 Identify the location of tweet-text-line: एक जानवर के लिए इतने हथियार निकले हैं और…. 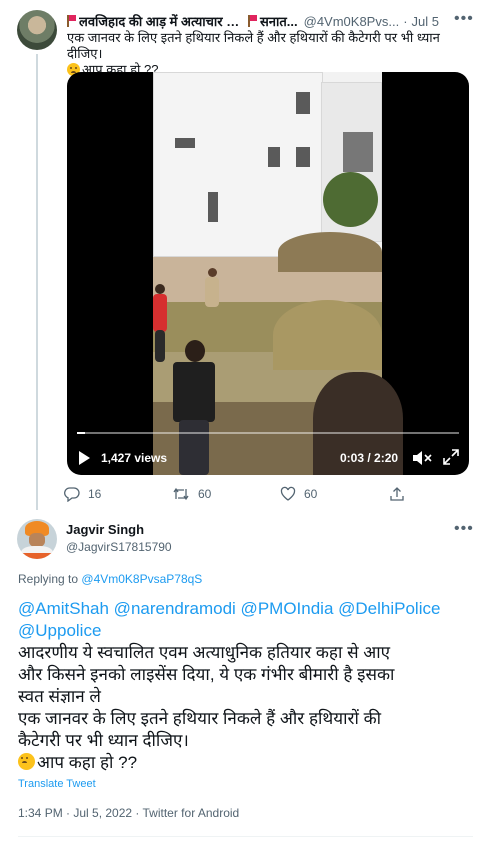
(253, 45).